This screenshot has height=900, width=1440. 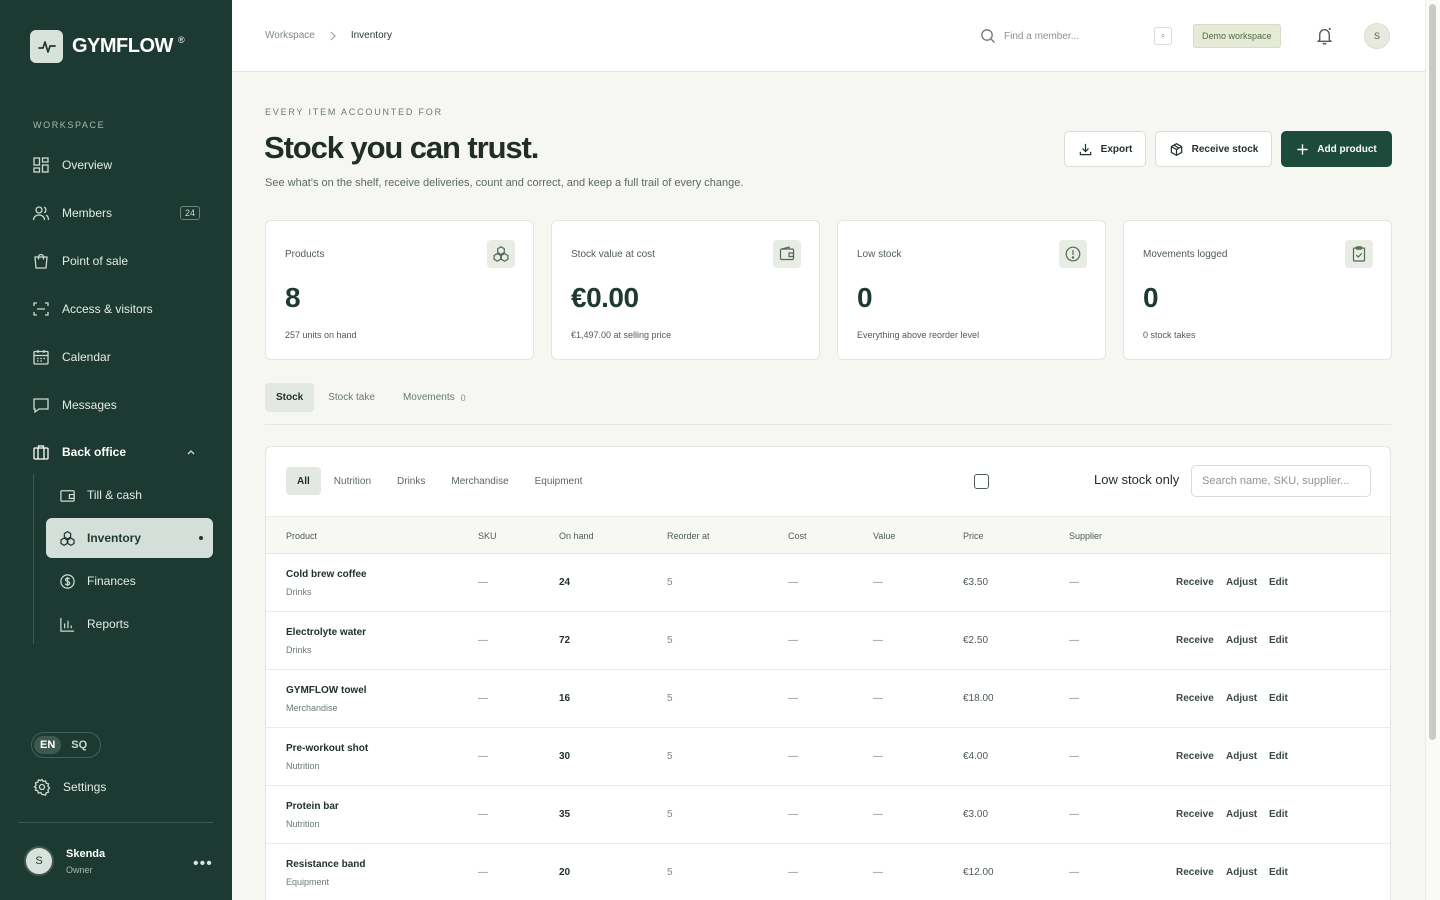 What do you see at coordinates (41, 309) in the screenshot?
I see `scan-icon` at bounding box center [41, 309].